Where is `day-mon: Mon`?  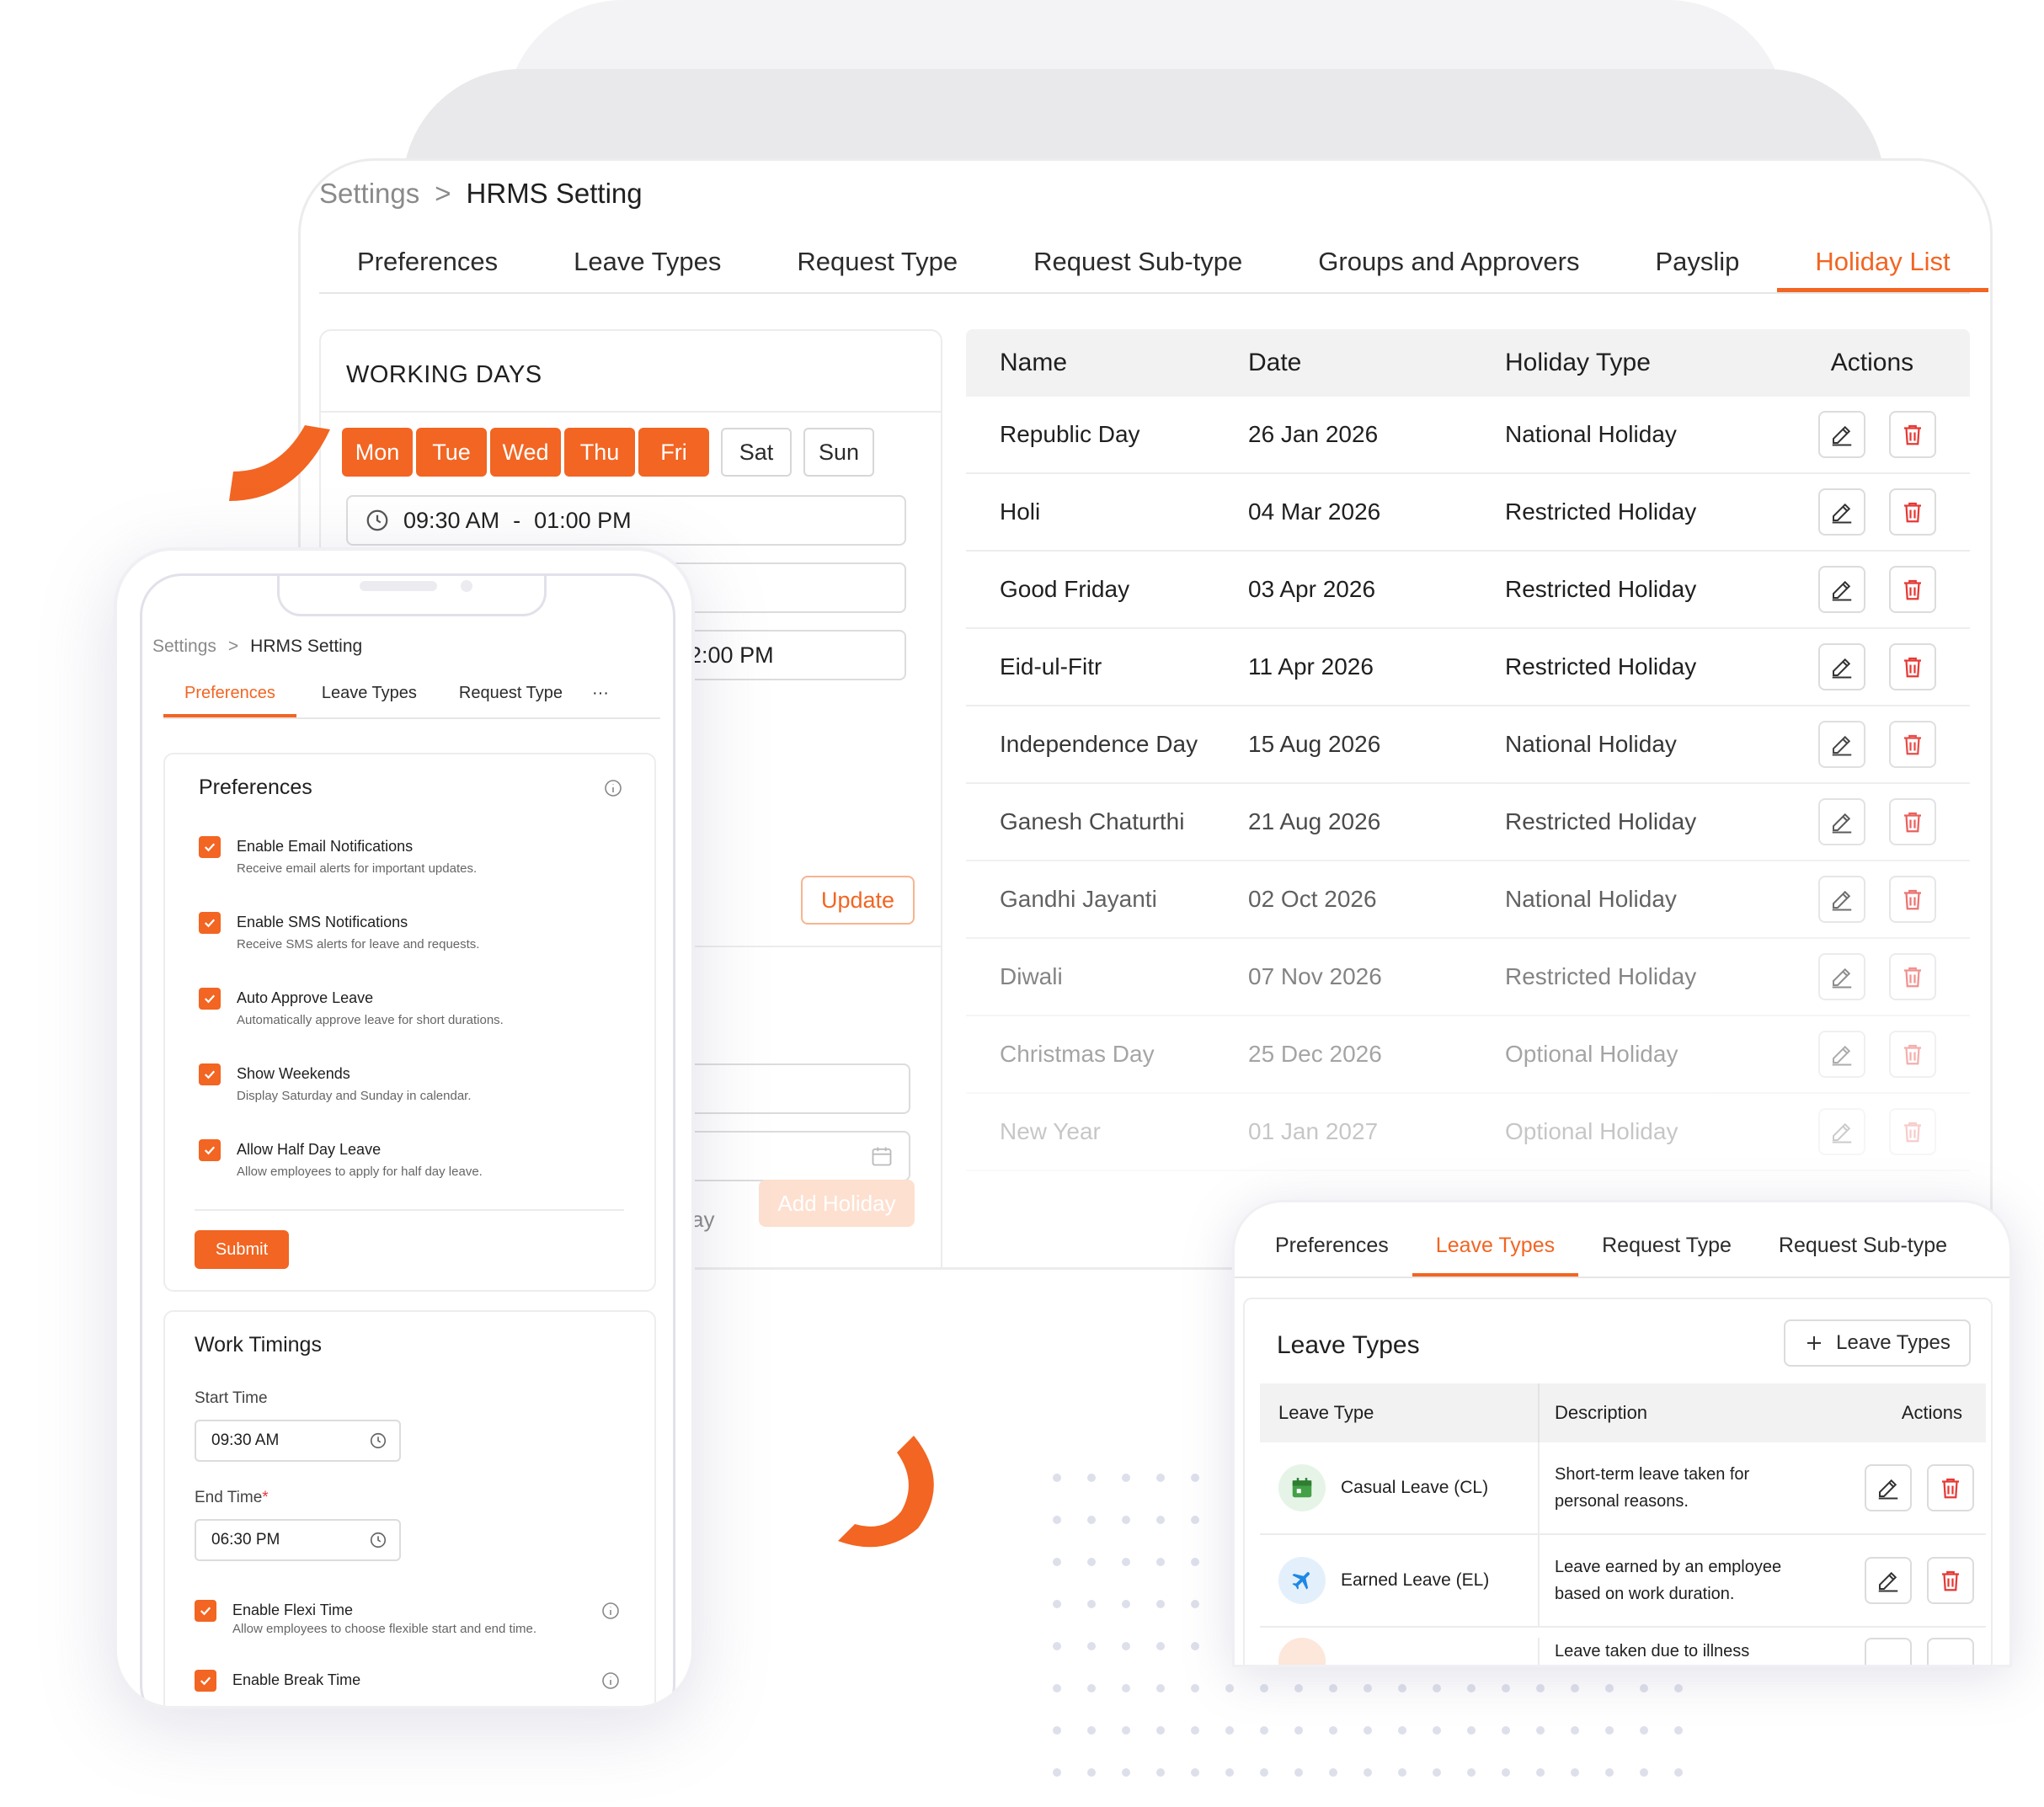
day-mon: Mon is located at coordinates (377, 452).